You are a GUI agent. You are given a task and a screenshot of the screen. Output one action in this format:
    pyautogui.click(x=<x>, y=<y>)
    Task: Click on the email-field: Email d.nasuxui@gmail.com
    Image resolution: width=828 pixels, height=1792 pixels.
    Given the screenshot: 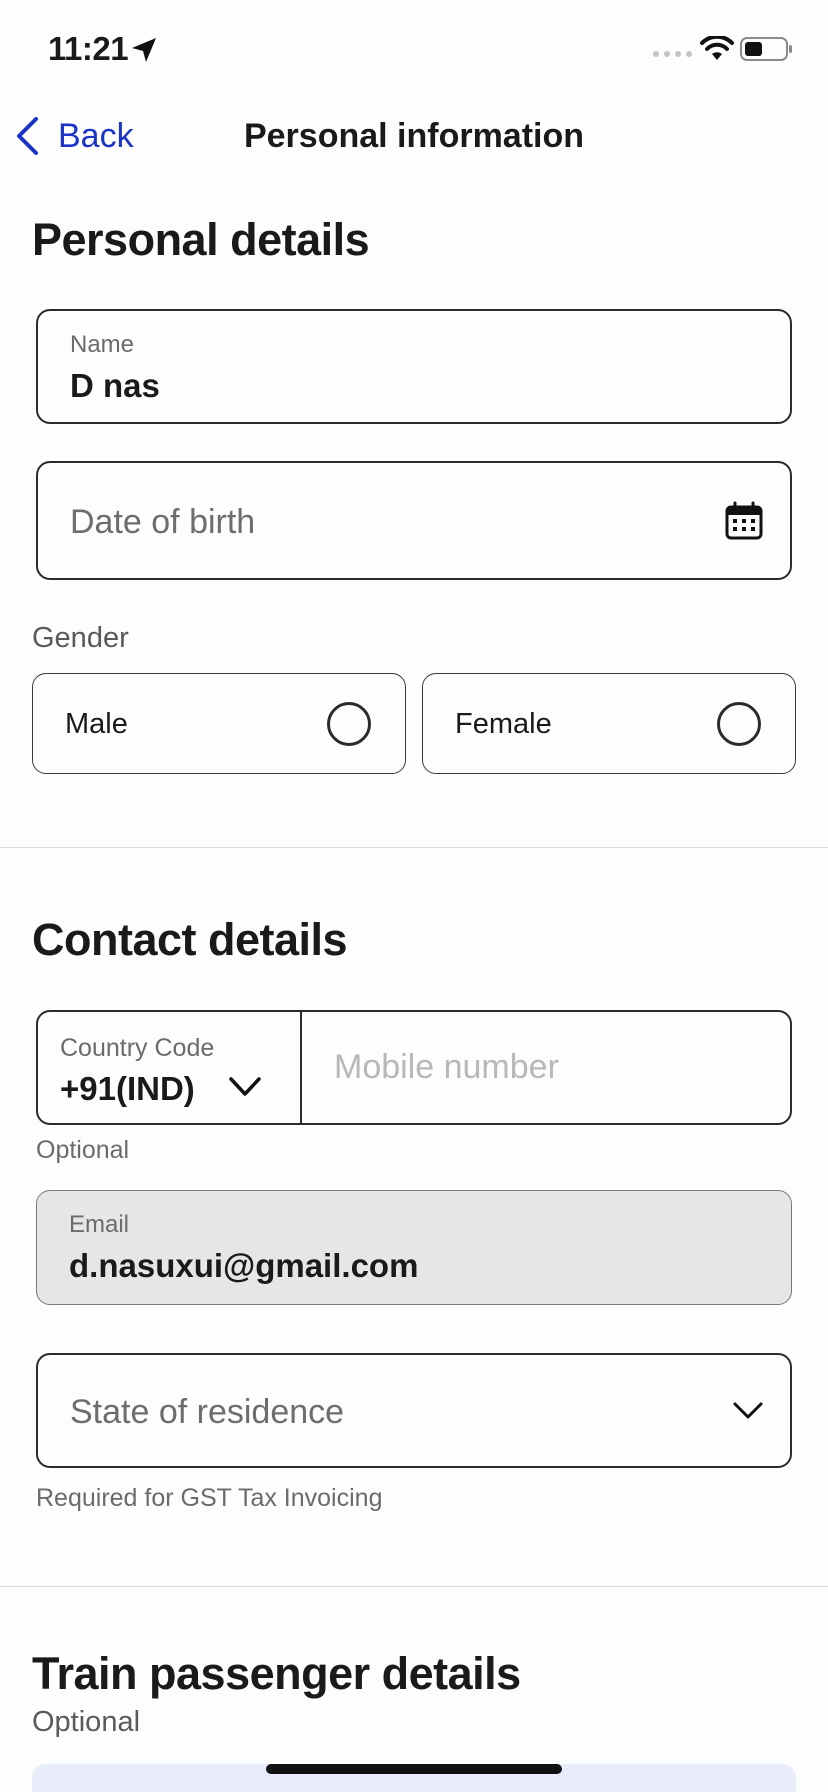 What is the action you would take?
    pyautogui.click(x=414, y=1247)
    